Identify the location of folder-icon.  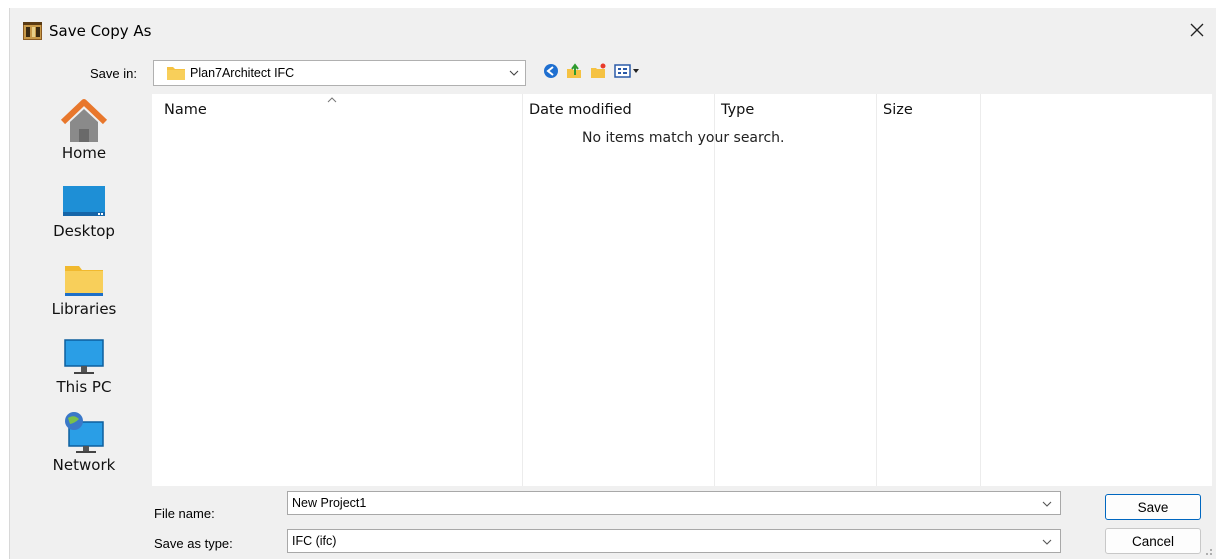
(176, 73).